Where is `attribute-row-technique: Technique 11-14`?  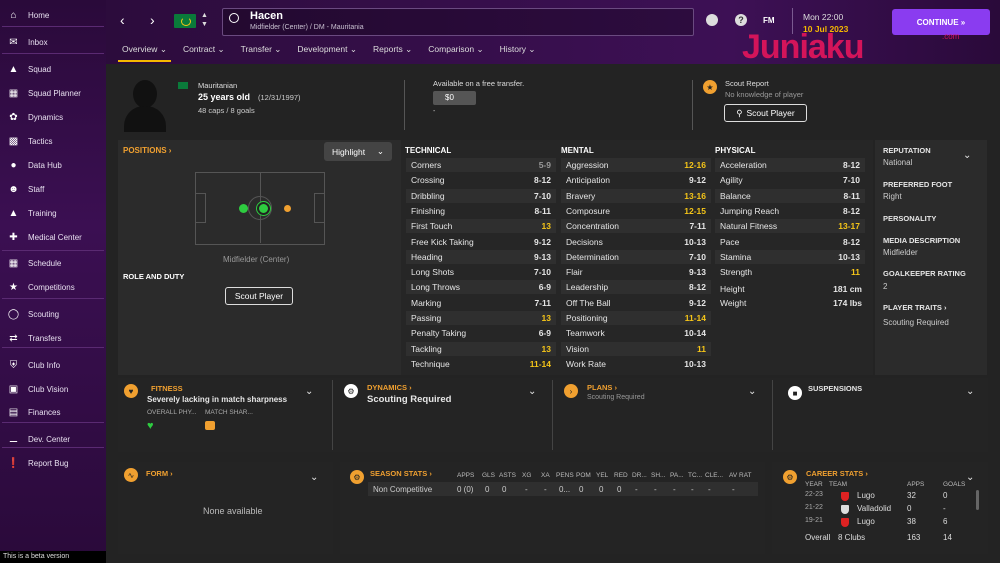 attribute-row-technique: Technique 11-14 is located at coordinates (481, 364).